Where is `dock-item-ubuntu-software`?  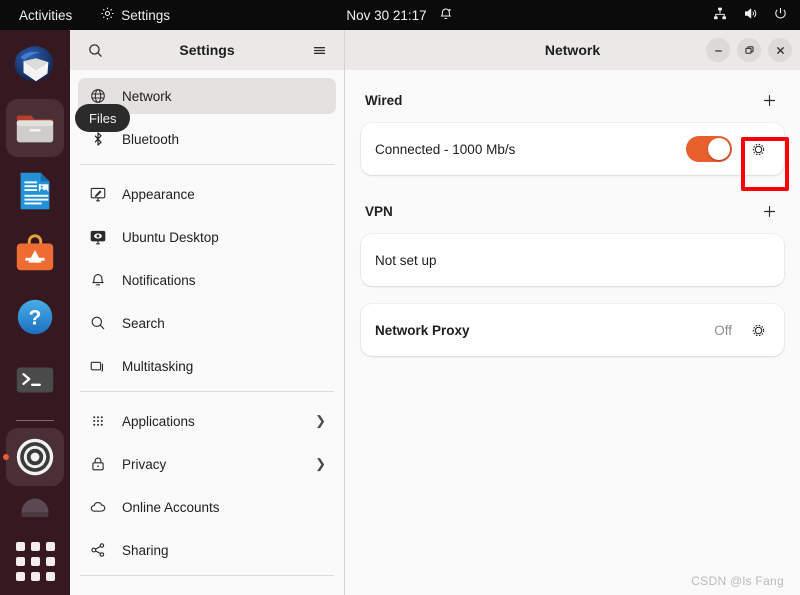
dock-item-ubuntu-software is located at coordinates (35, 254).